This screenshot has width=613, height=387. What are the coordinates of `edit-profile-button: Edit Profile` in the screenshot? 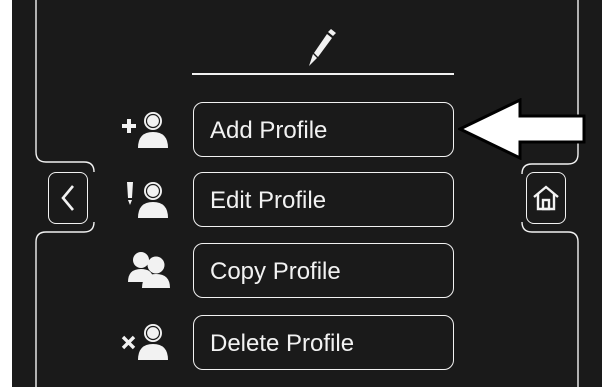 It's located at (323, 199).